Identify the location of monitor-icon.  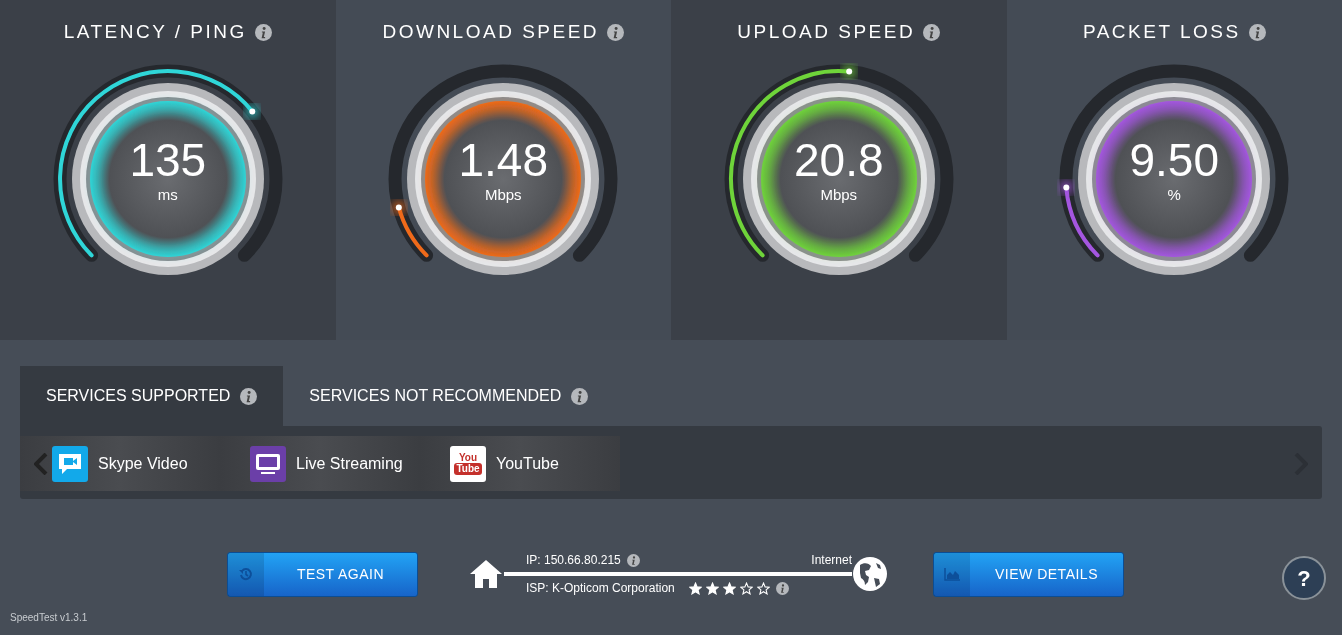
(268, 463).